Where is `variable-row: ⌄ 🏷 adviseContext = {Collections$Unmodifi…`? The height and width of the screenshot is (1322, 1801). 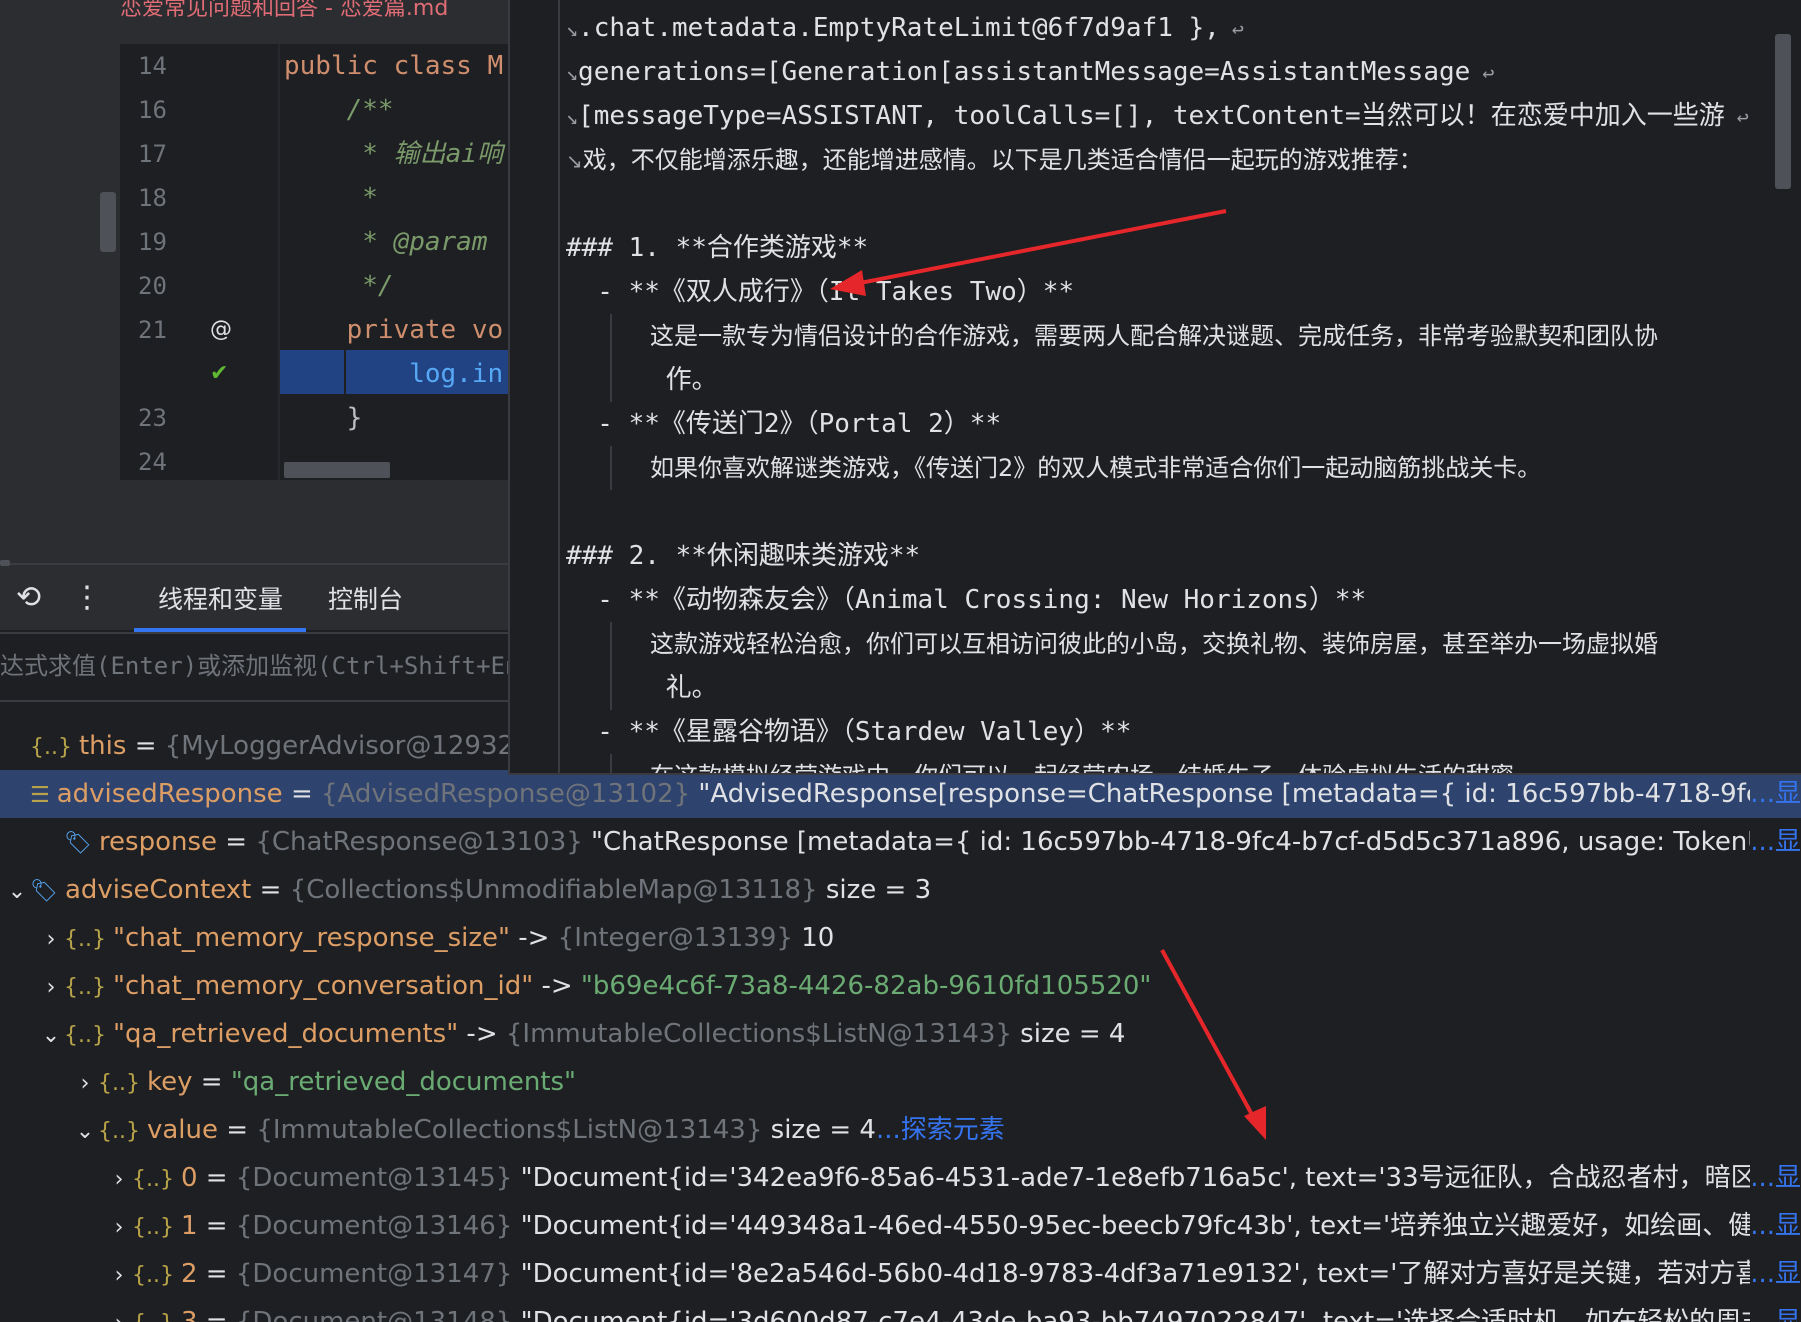
variable-row: ⌄ 🏷 adviseContext = {Collections$Unmodifi… is located at coordinates (900, 890).